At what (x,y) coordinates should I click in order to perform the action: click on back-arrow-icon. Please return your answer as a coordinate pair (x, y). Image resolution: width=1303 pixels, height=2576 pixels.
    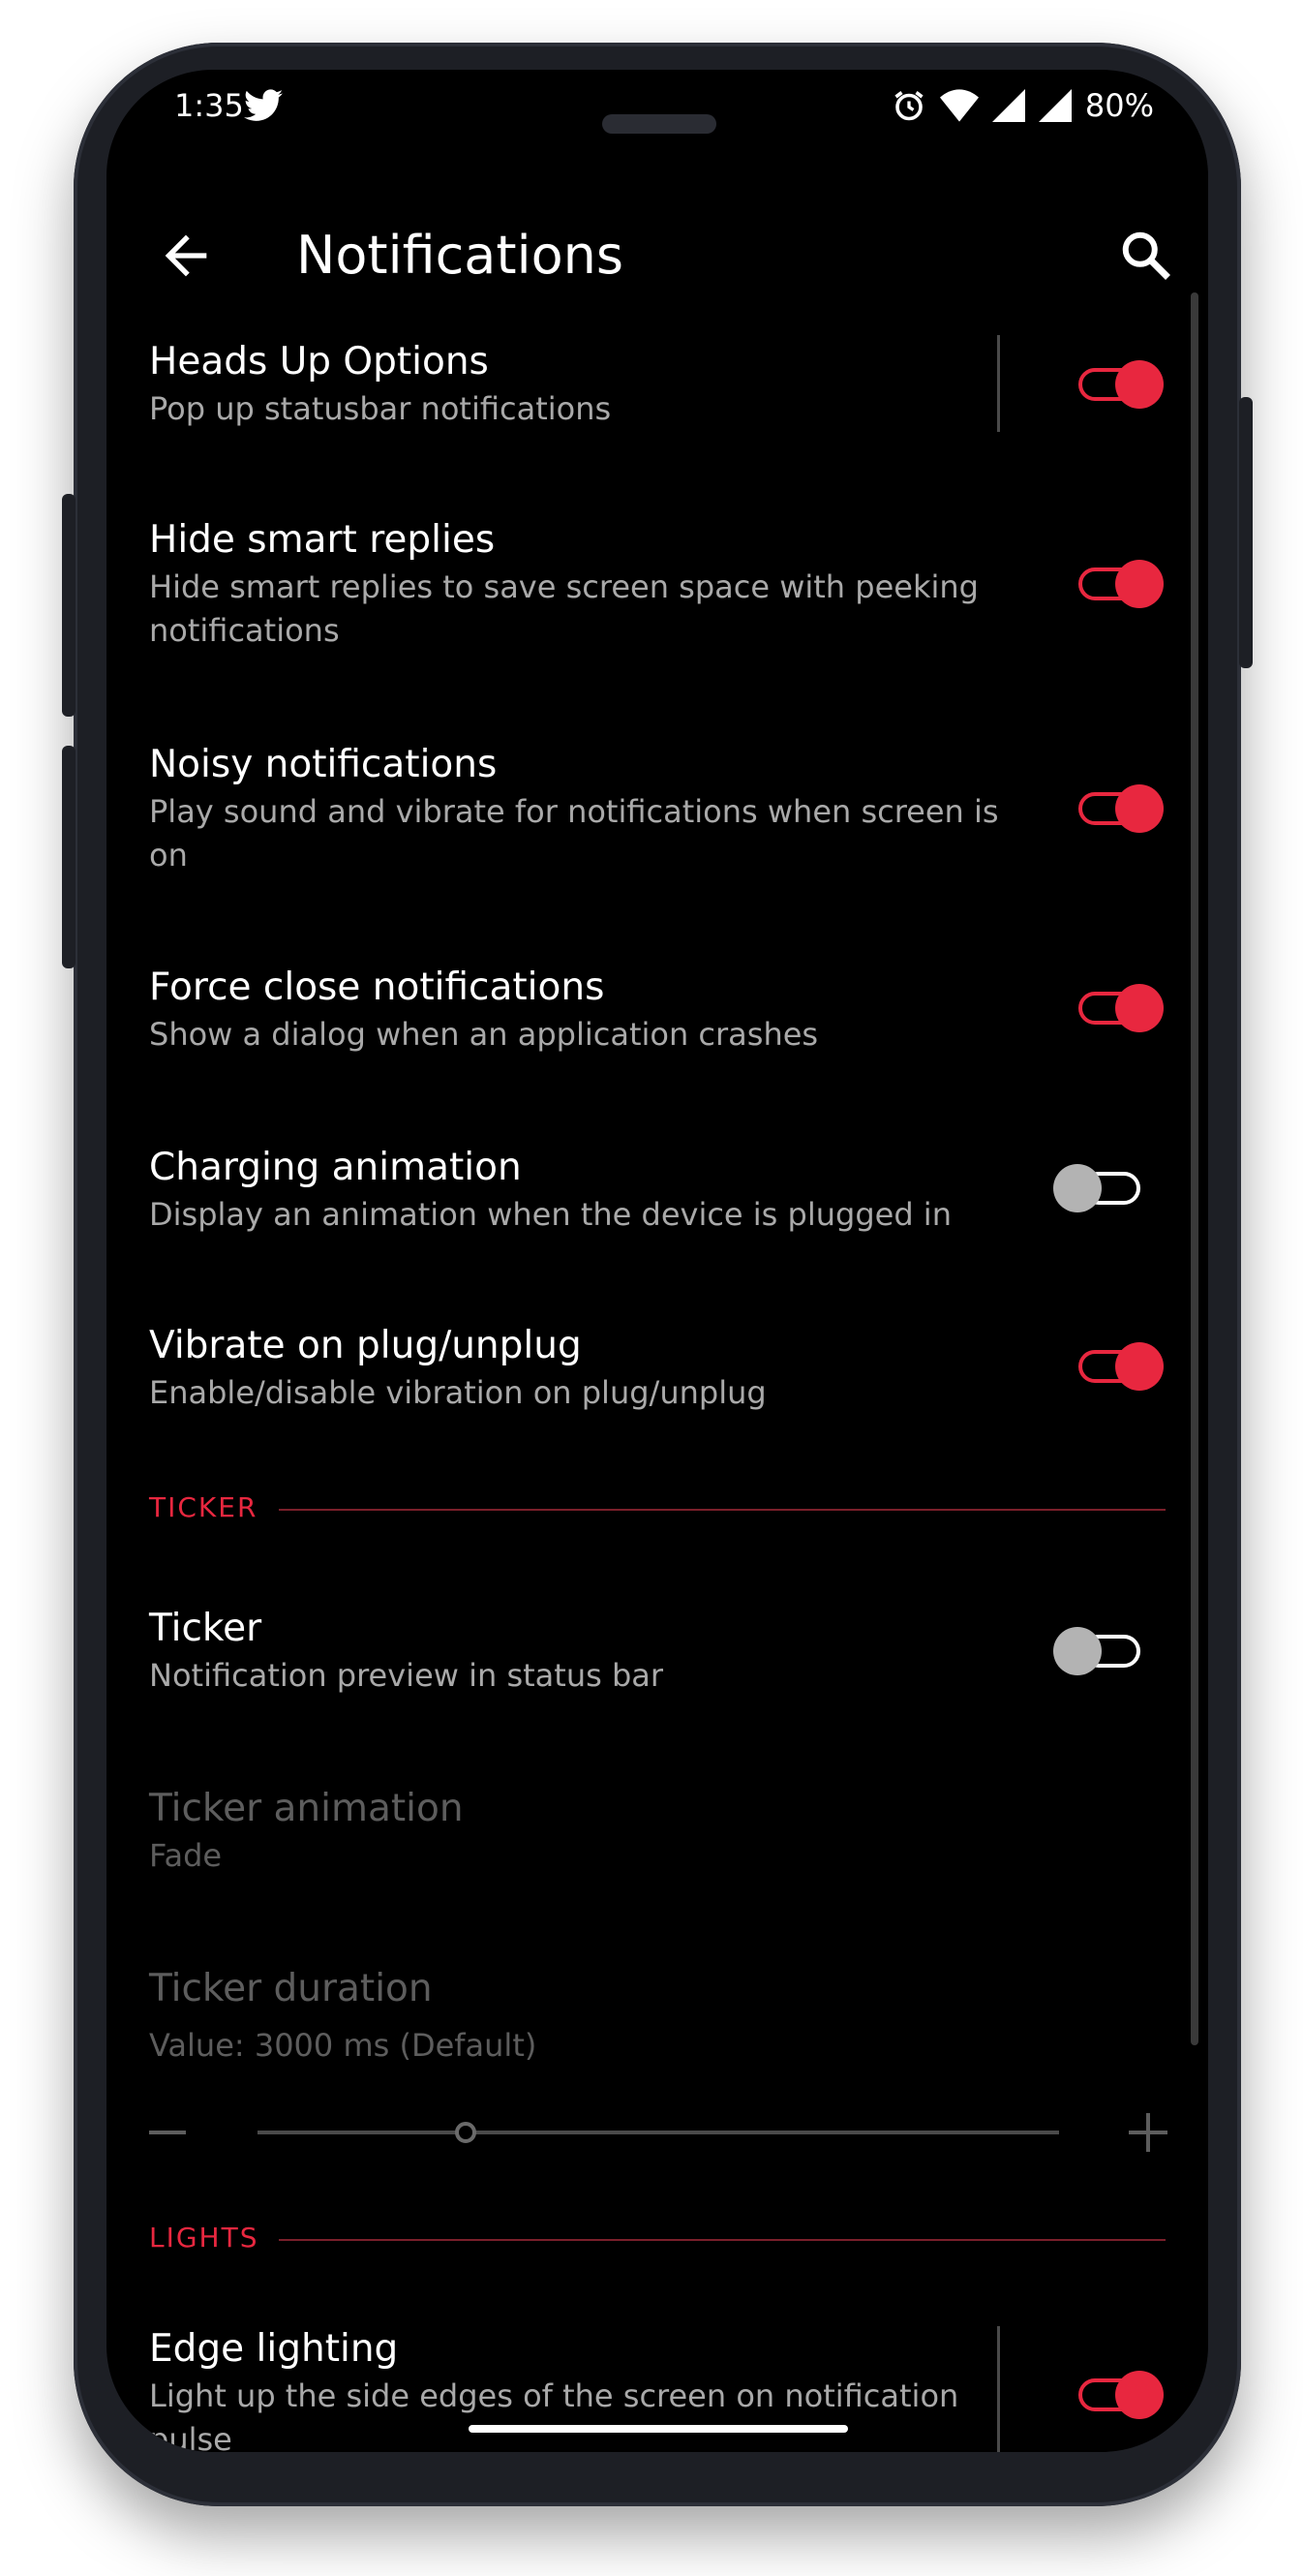
    Looking at the image, I should click on (186, 256).